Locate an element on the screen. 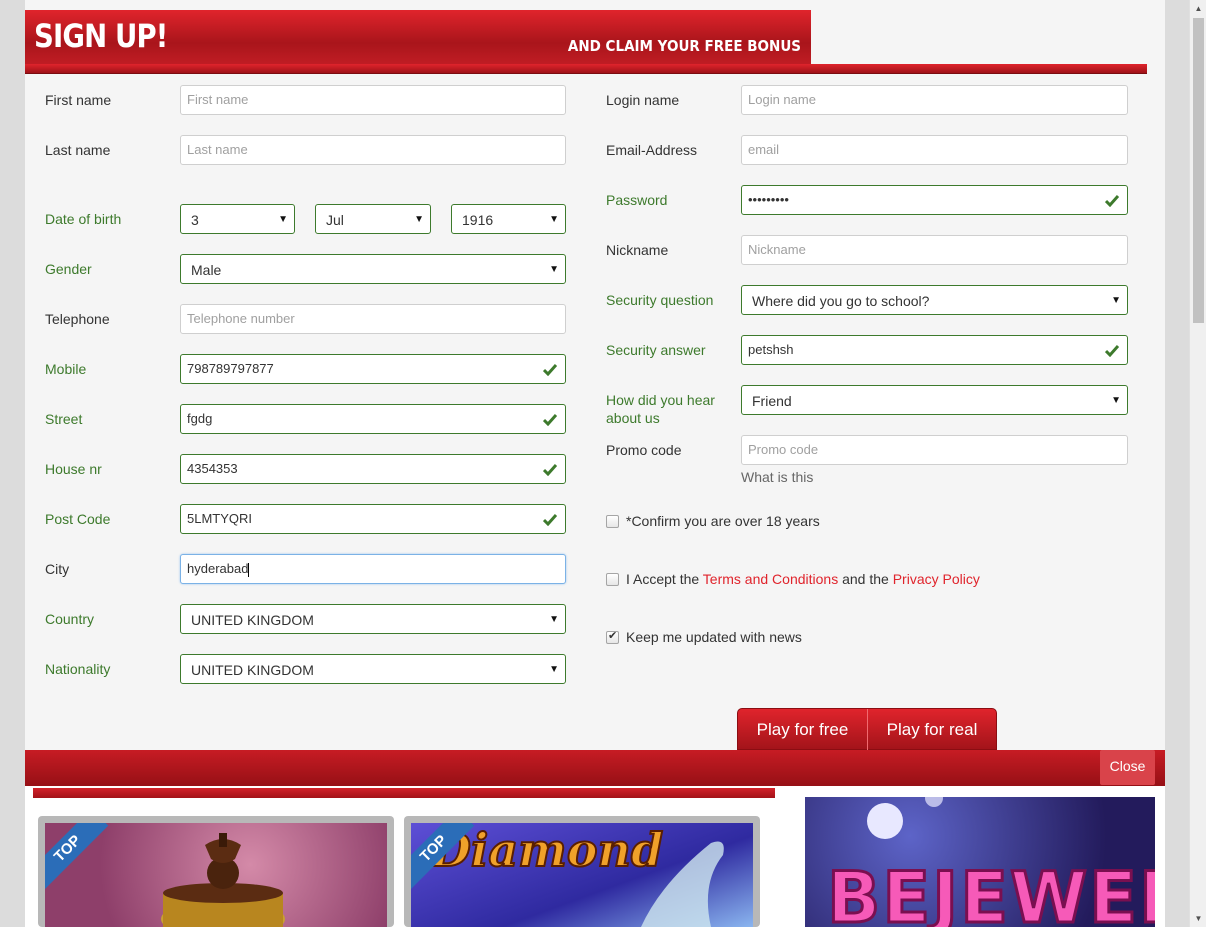  banner-subtitle: AND CLAIM YOUR FREE BONUS is located at coordinates (684, 46).